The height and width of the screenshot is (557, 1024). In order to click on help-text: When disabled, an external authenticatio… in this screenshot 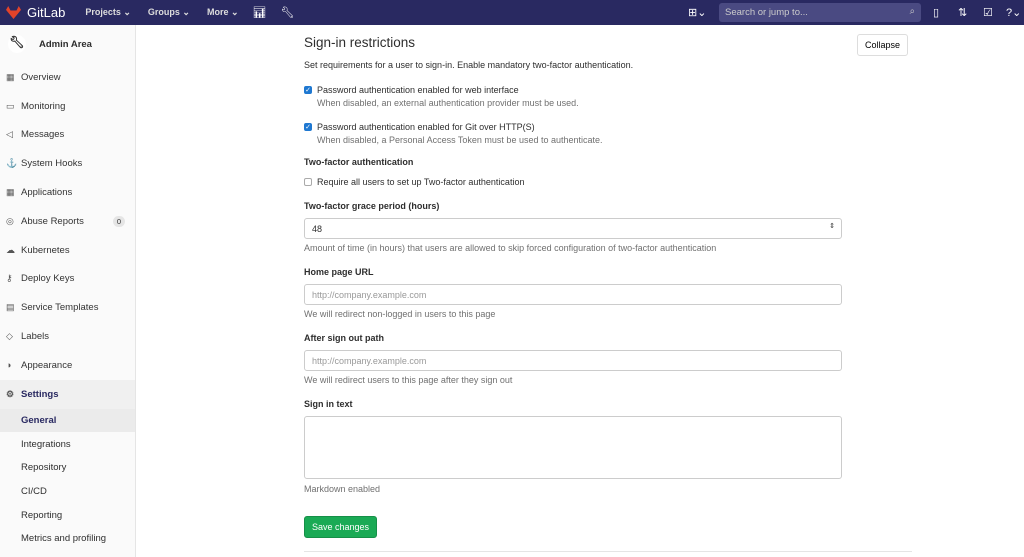, I will do `click(448, 103)`.